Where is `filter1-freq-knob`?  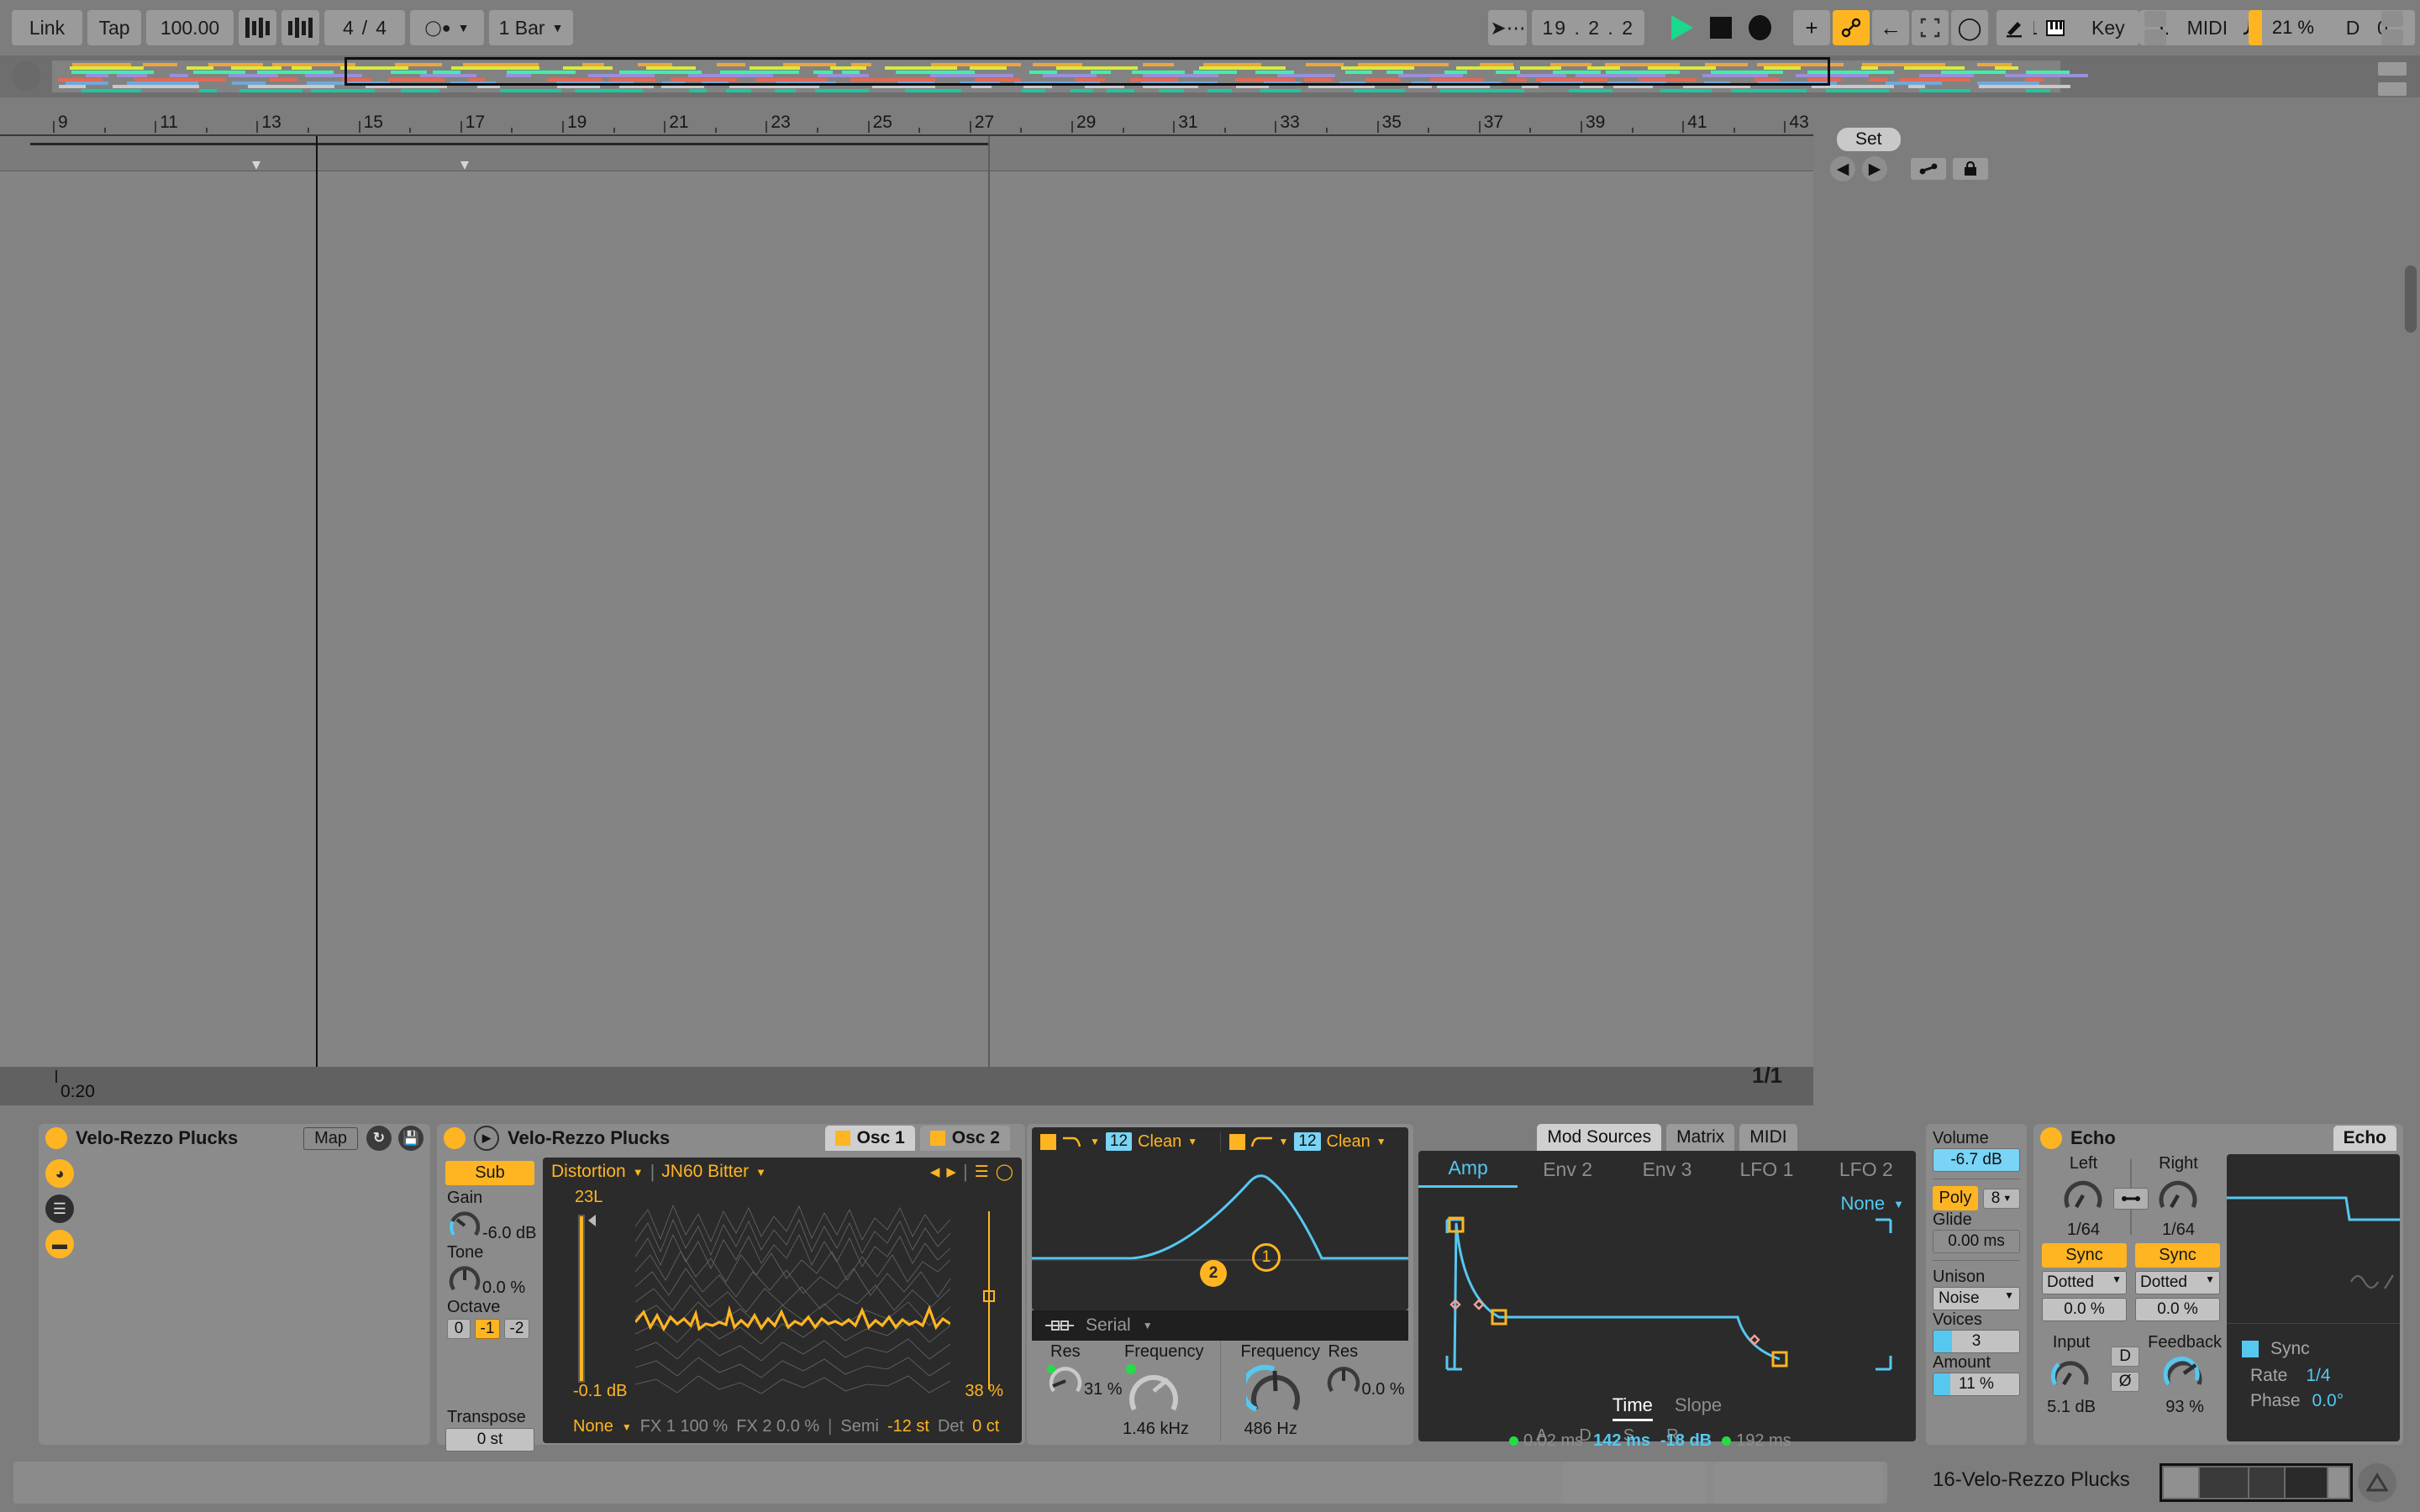
filter1-freq-knob is located at coordinates (1154, 1390).